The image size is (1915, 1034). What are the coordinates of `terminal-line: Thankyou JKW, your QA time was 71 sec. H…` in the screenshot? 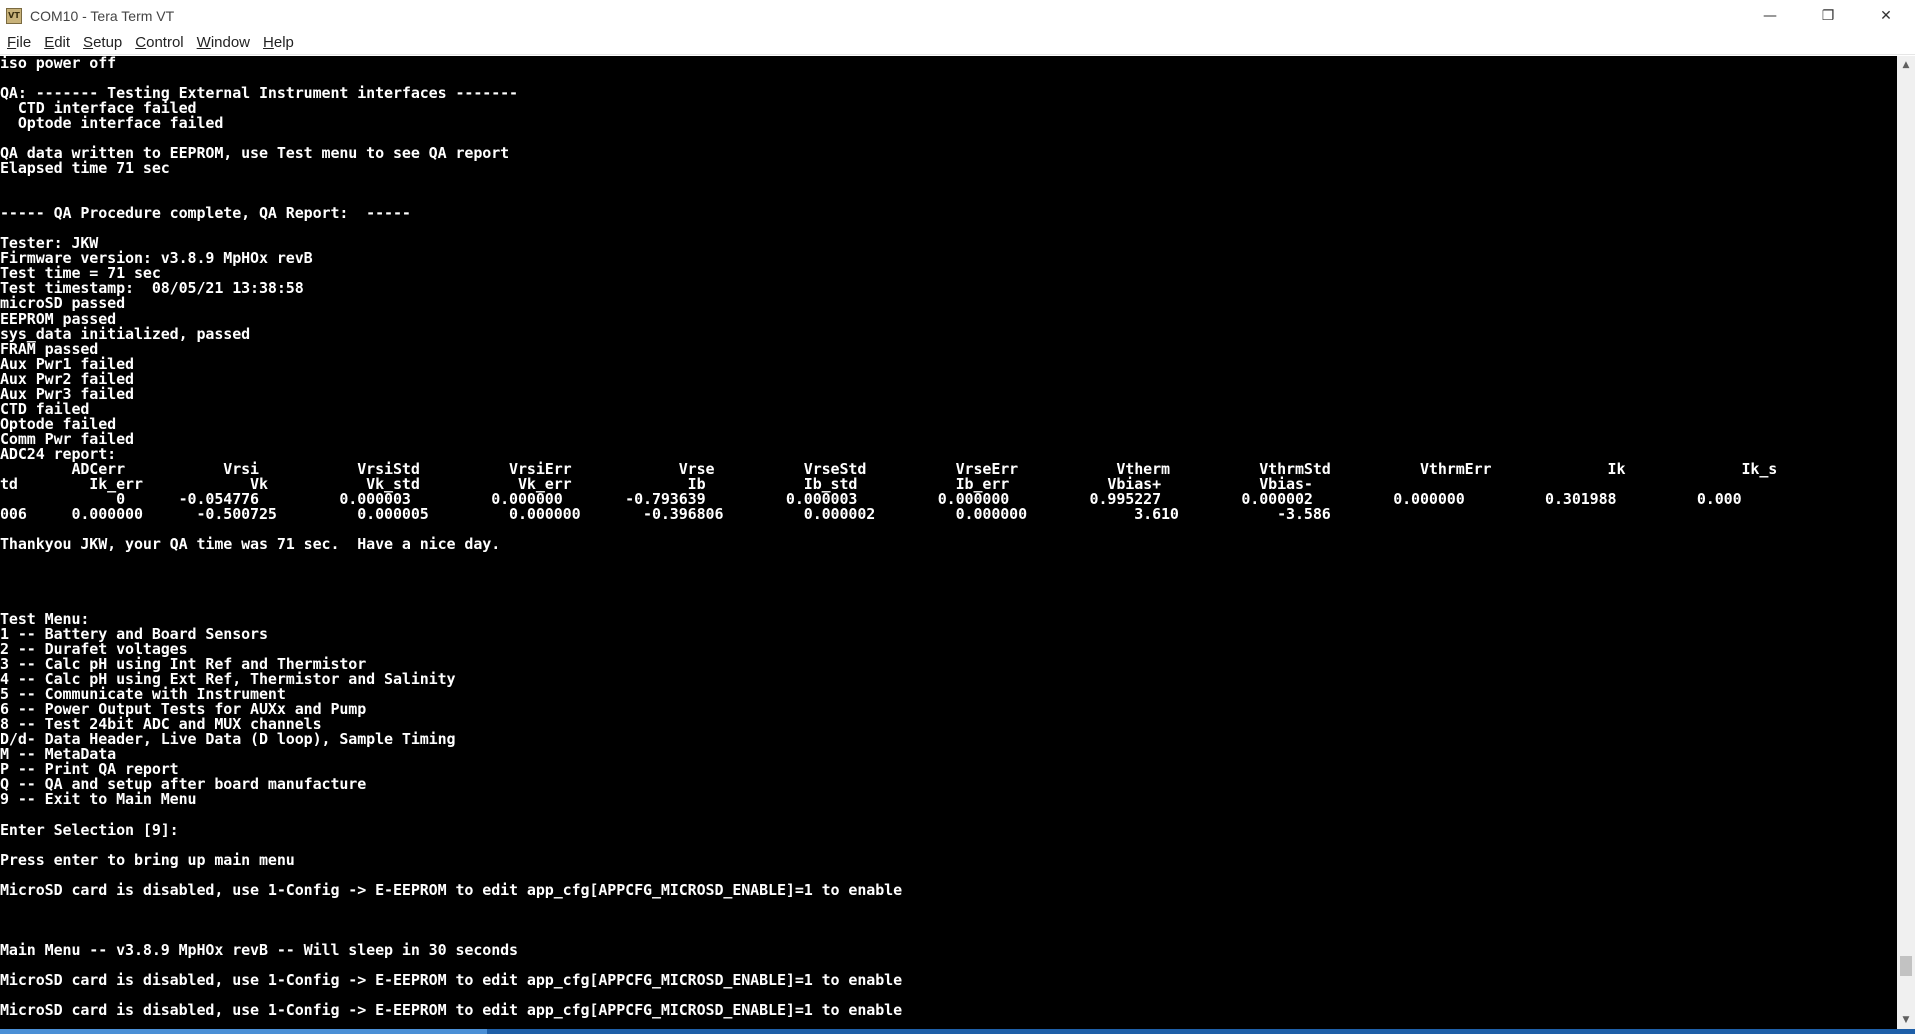 It's located at (250, 544).